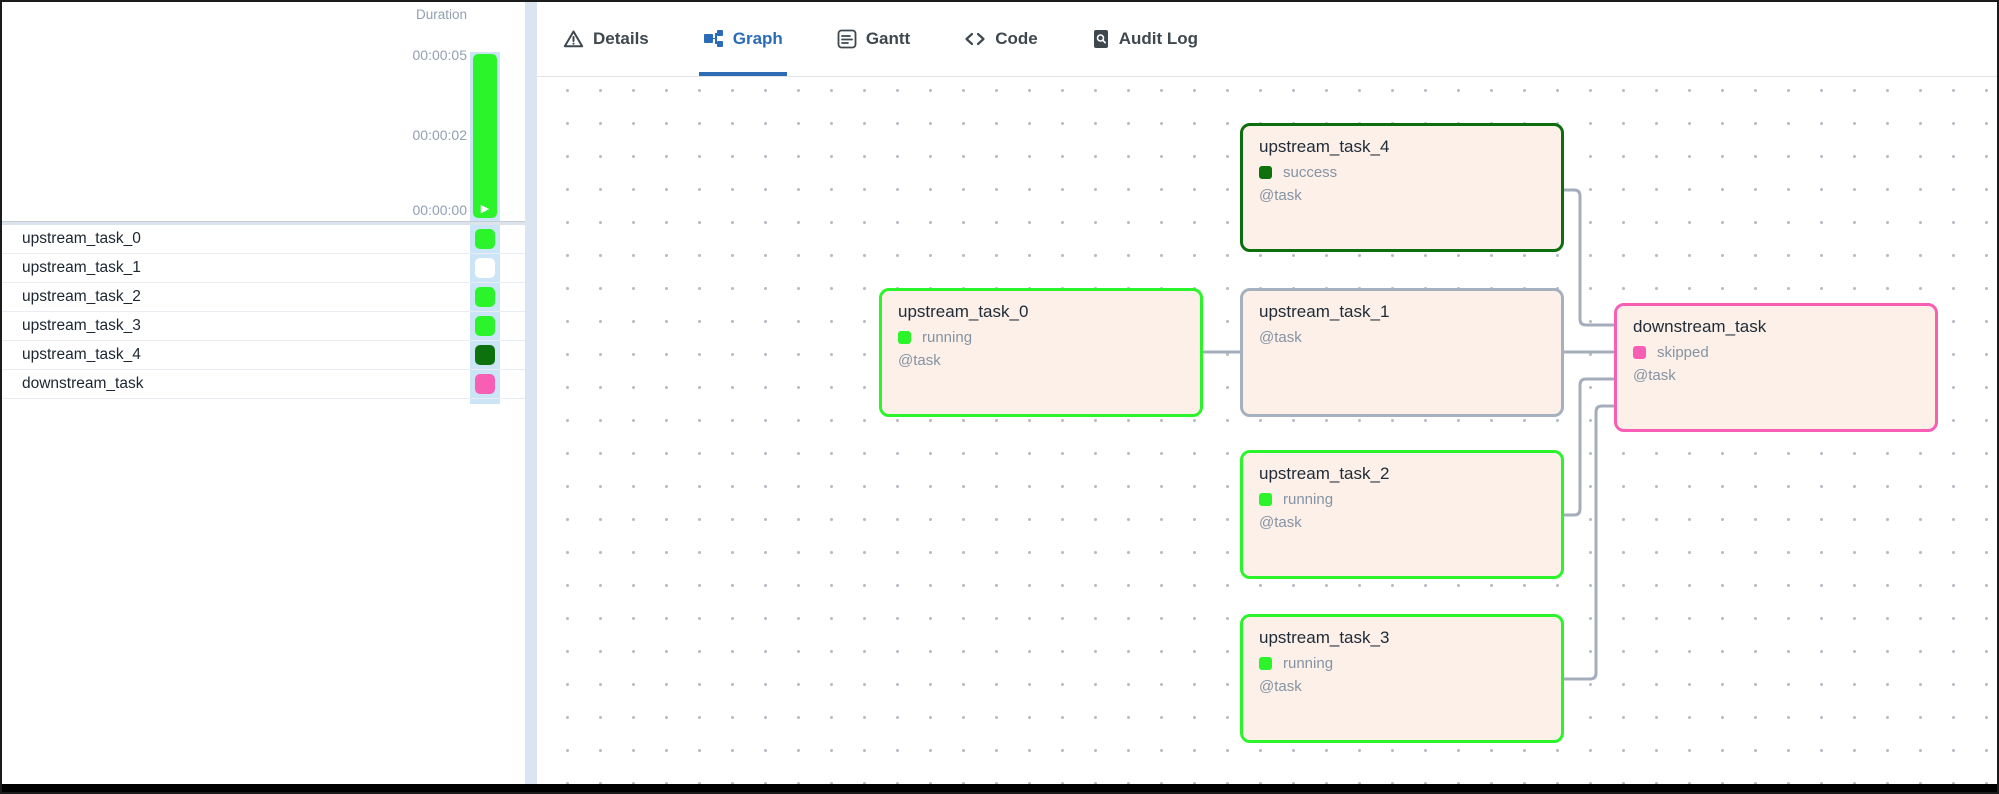 The height and width of the screenshot is (794, 1999). Describe the element at coordinates (1402, 514) in the screenshot. I see `node-upstream-task-2: upstream_task_2 running @task` at that location.